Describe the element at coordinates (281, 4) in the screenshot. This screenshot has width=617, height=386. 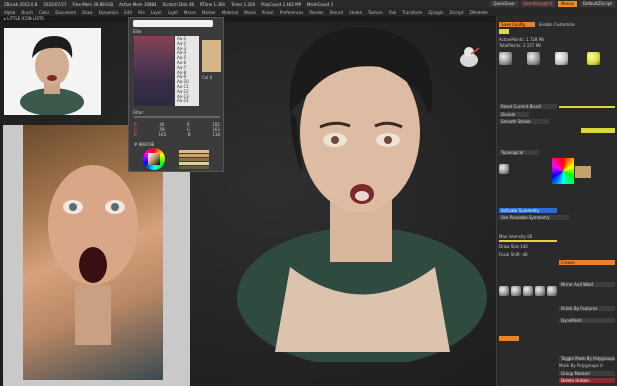
I see `polycount: PolyCount 2.462 MP` at that location.